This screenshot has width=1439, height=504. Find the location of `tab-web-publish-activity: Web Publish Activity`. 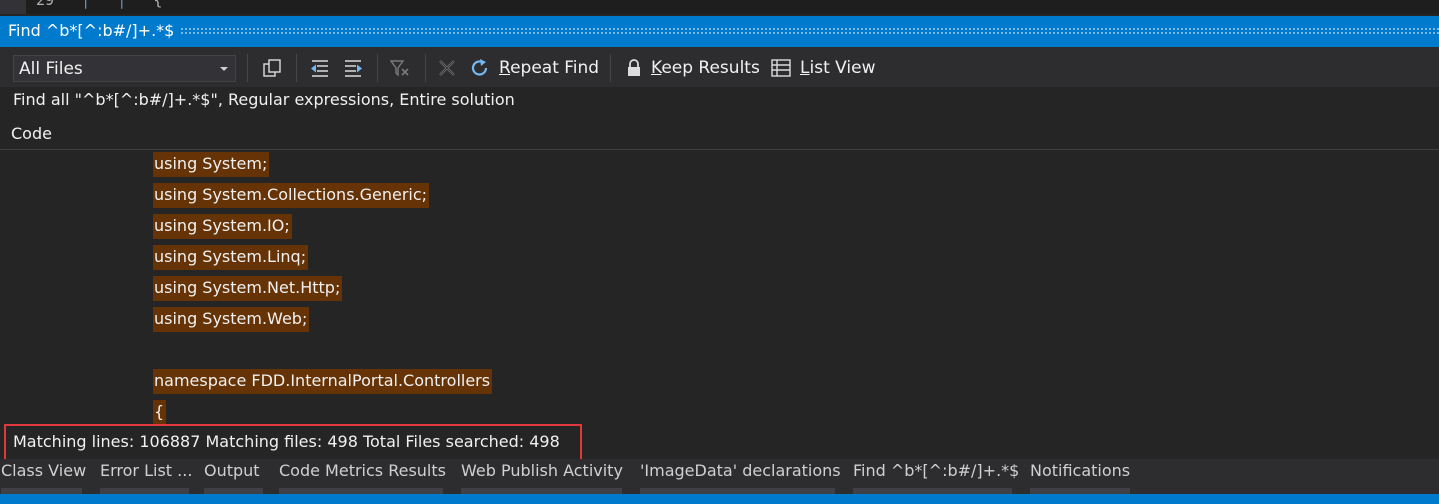

tab-web-publish-activity: Web Publish Activity is located at coordinates (542, 477).